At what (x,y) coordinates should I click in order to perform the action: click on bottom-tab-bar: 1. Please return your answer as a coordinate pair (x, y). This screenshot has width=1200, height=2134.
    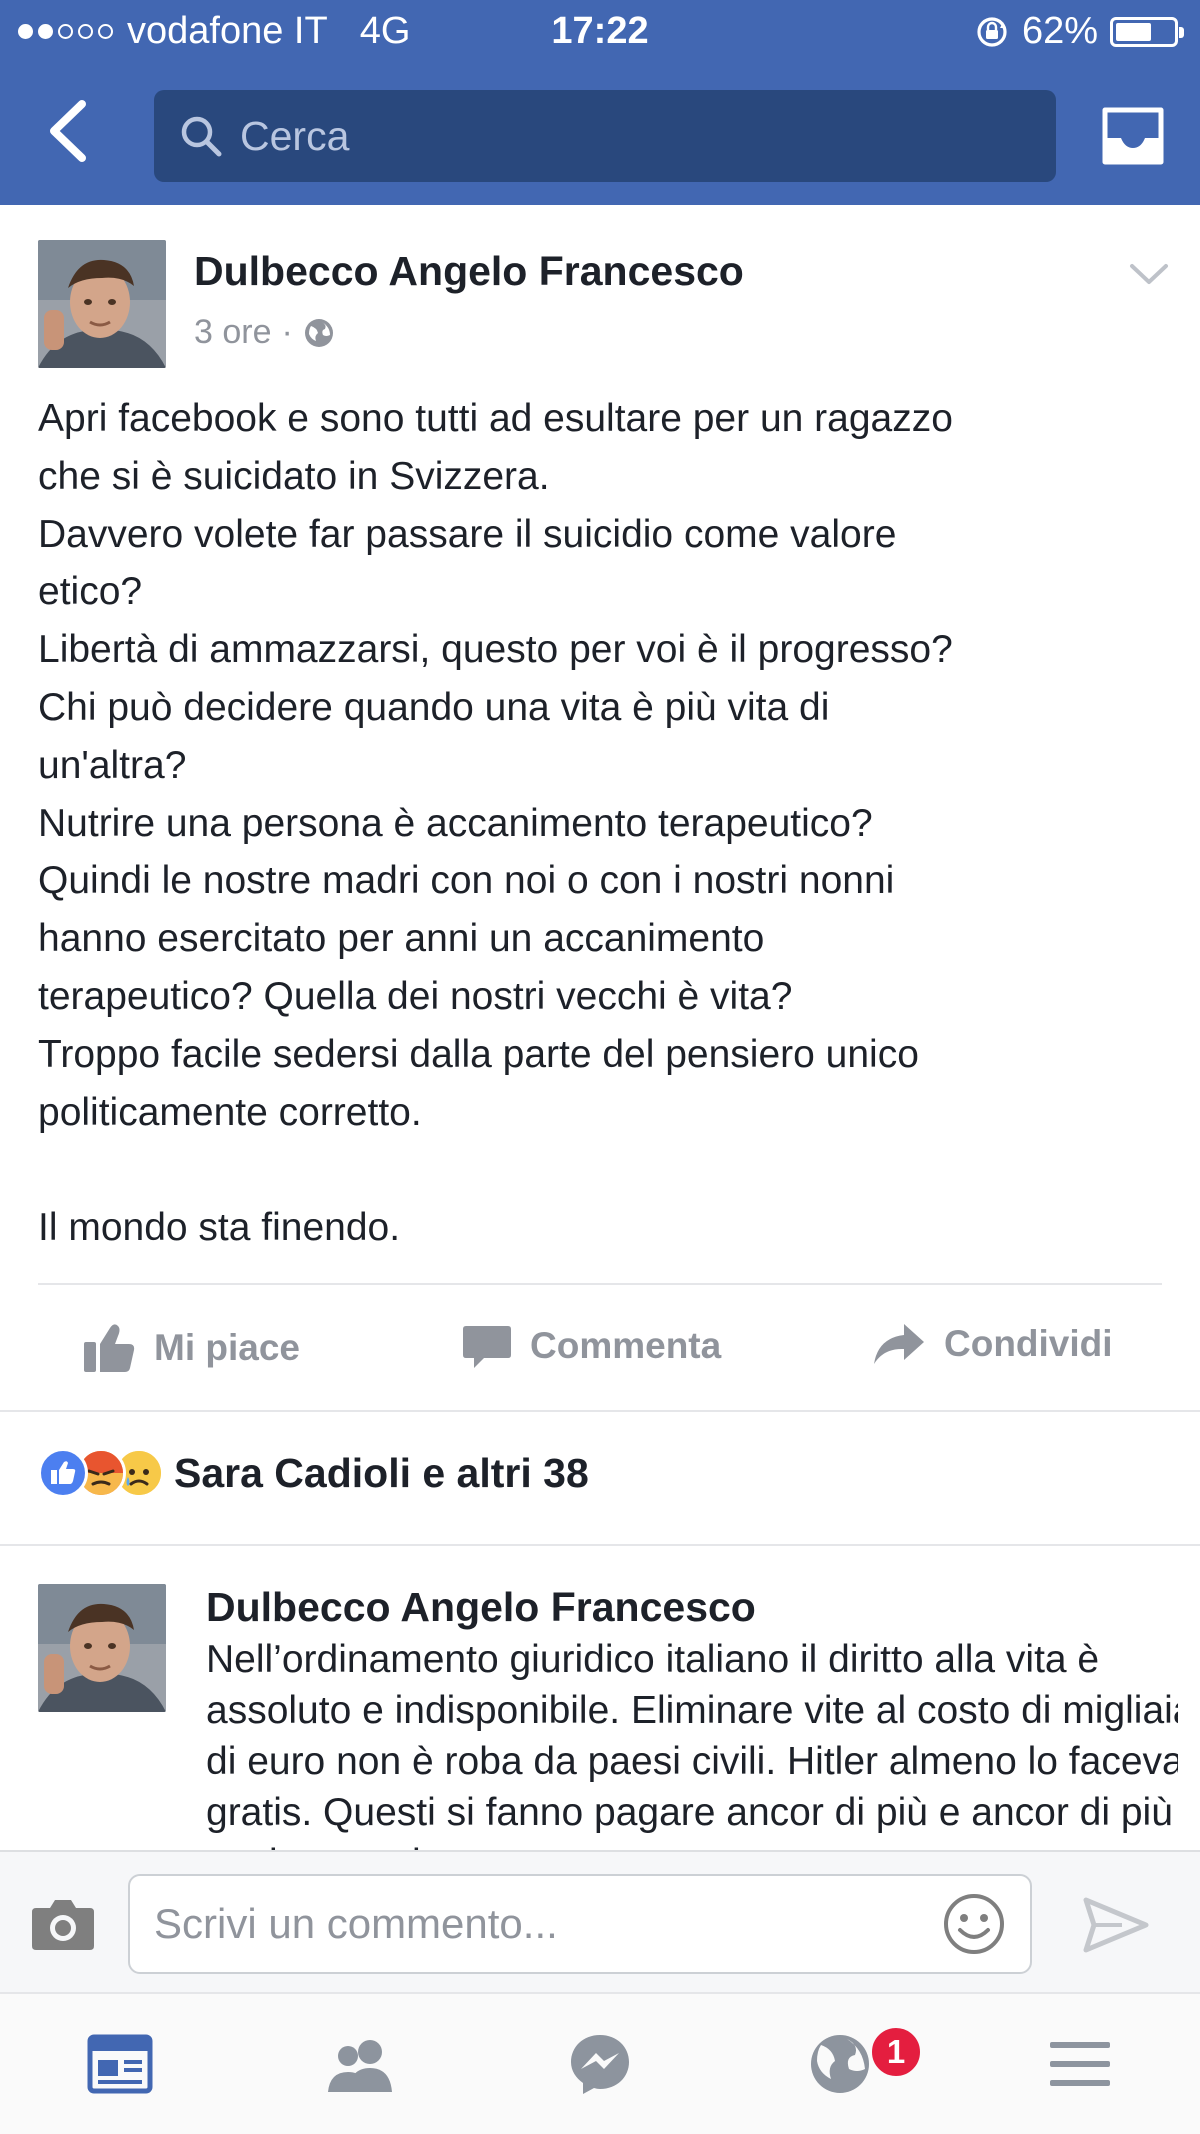
    Looking at the image, I should click on (600, 2063).